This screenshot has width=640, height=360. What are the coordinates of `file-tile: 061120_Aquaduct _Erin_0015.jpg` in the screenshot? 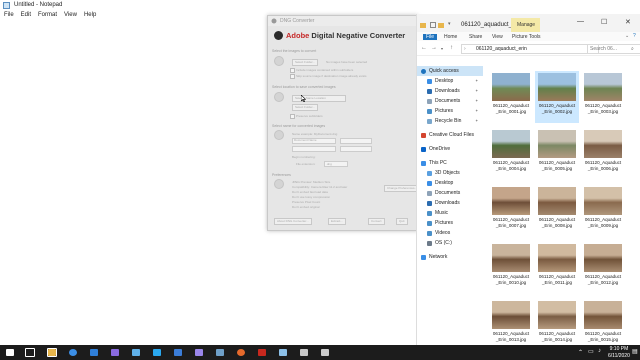 It's located at (603, 322).